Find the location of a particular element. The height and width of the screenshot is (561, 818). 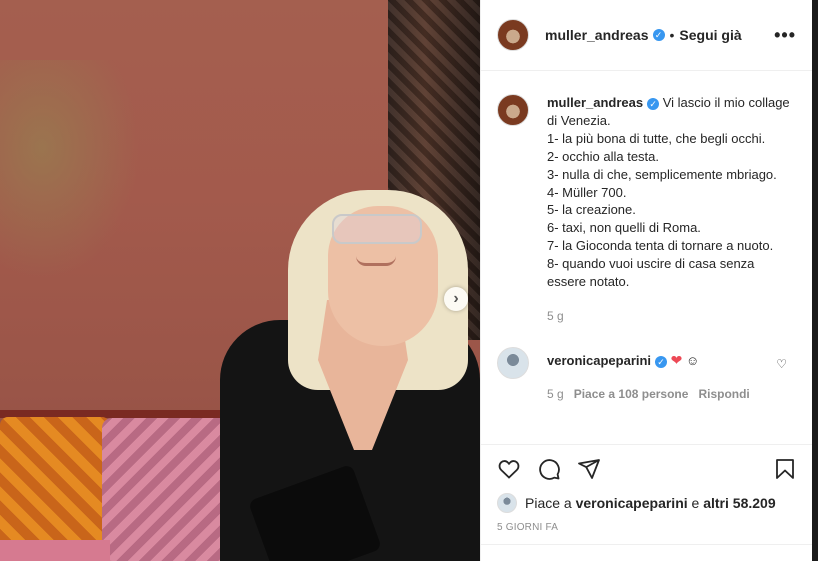

comment-meta: 5 g Piace a 108 persone Rispondi is located at coordinates (672, 394).